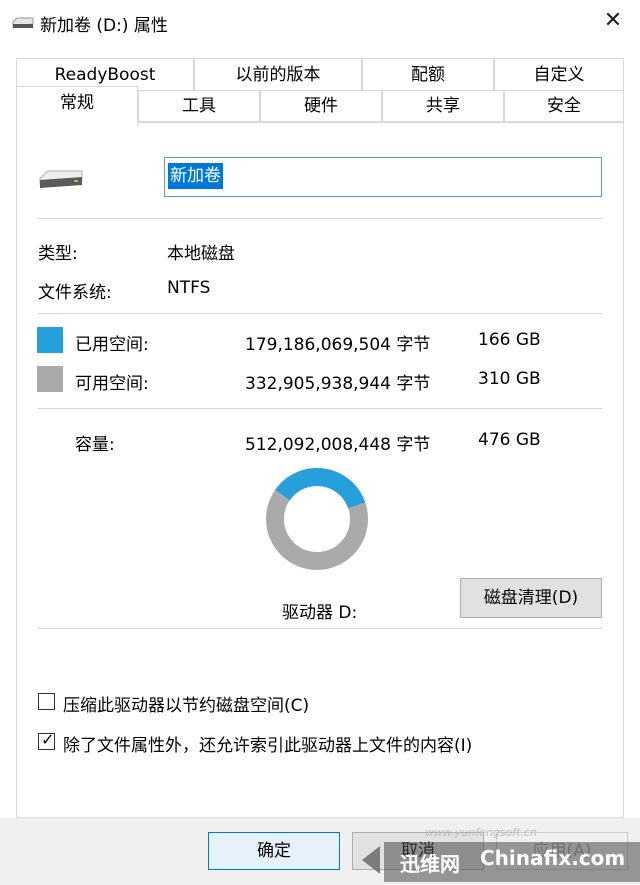 Image resolution: width=640 pixels, height=885 pixels. Describe the element at coordinates (268, 746) in the screenshot. I see `index-label: 除了文件属性外，还允许索引此驱动器上文件的内容(I)` at that location.